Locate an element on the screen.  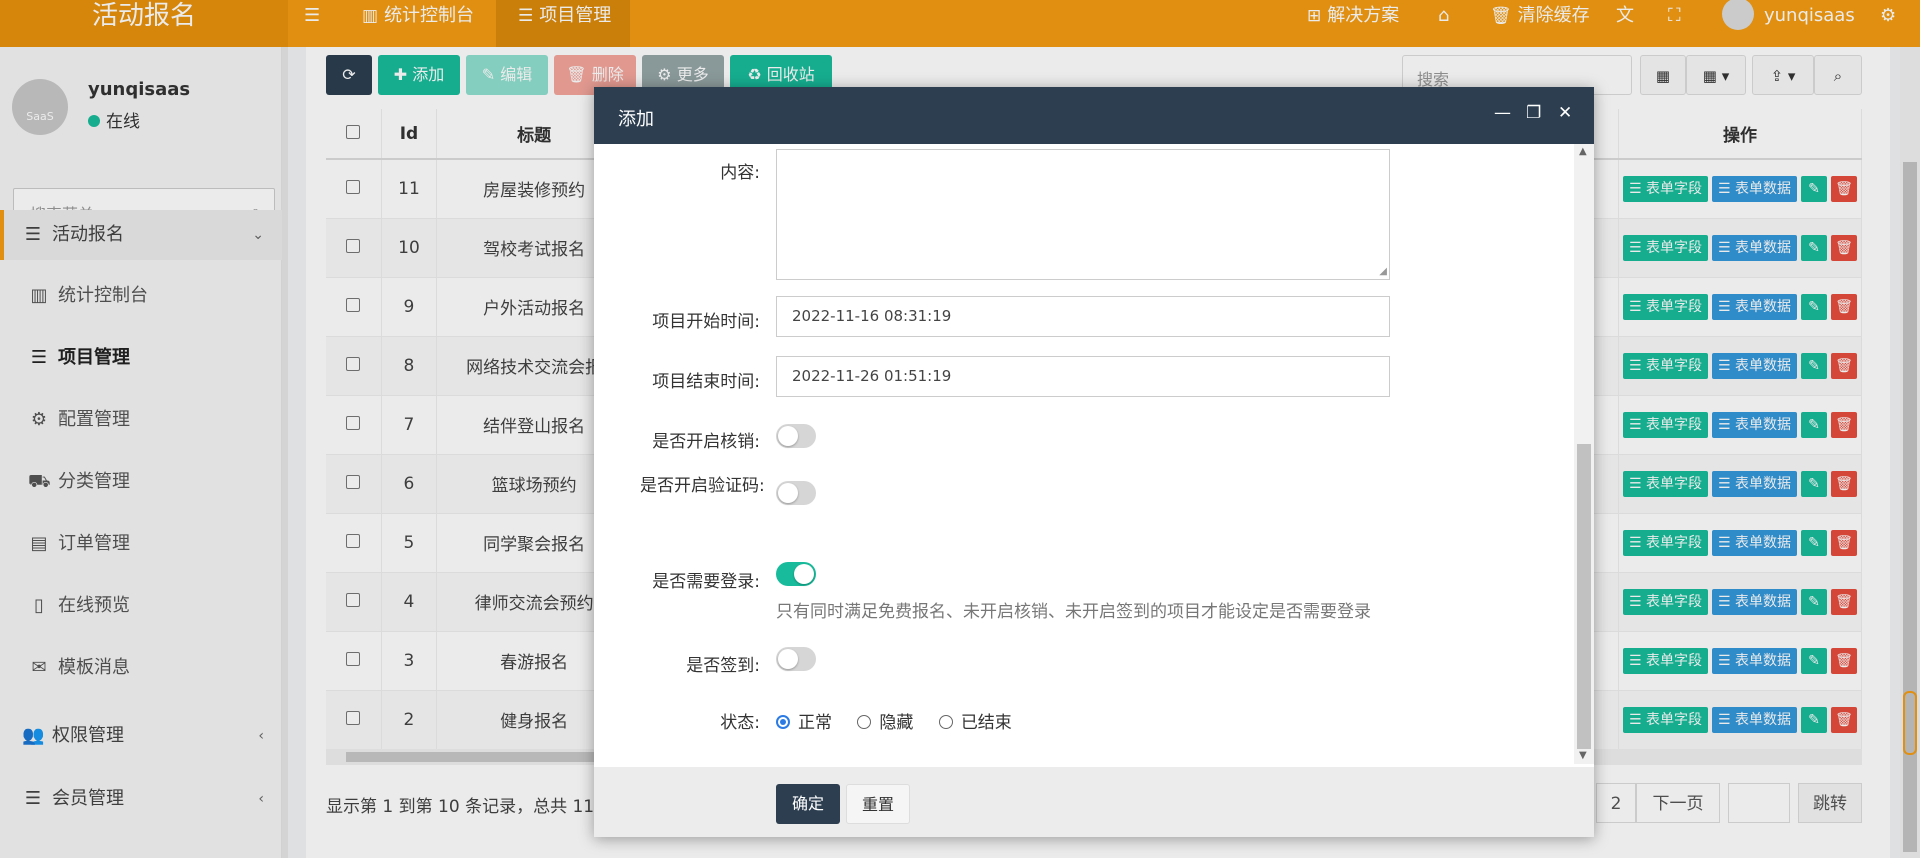
resize-grip-icon: ◢ is located at coordinates (1383, 271).